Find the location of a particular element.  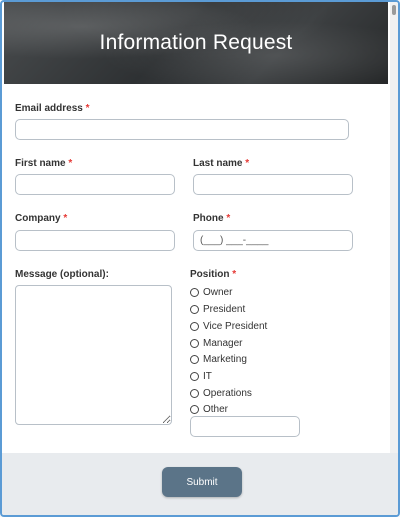

position-option-owner: Owner is located at coordinates (211, 292).